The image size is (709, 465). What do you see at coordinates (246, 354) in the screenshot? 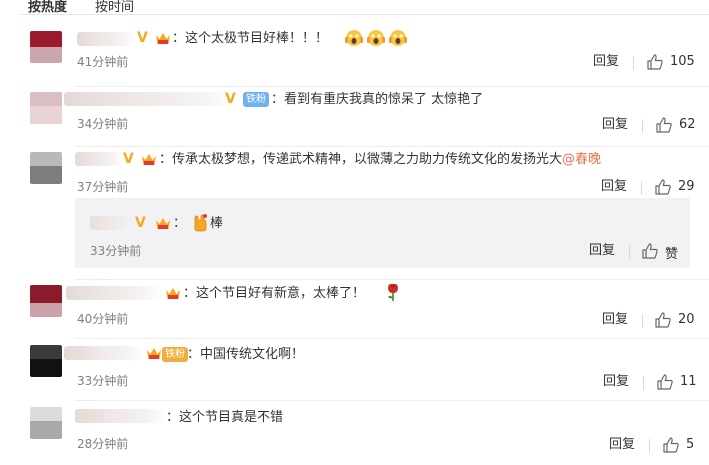
I see `comment-text: ：中国传统文化啊！` at bounding box center [246, 354].